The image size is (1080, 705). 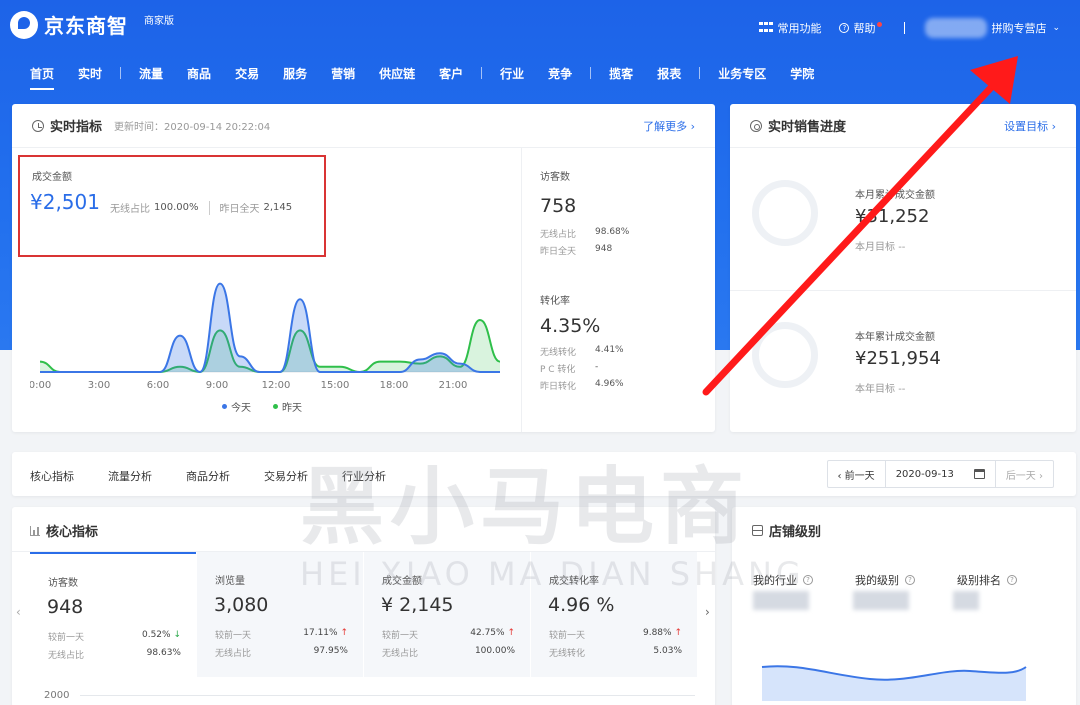 I want to click on grid-icon, so click(x=766, y=28).